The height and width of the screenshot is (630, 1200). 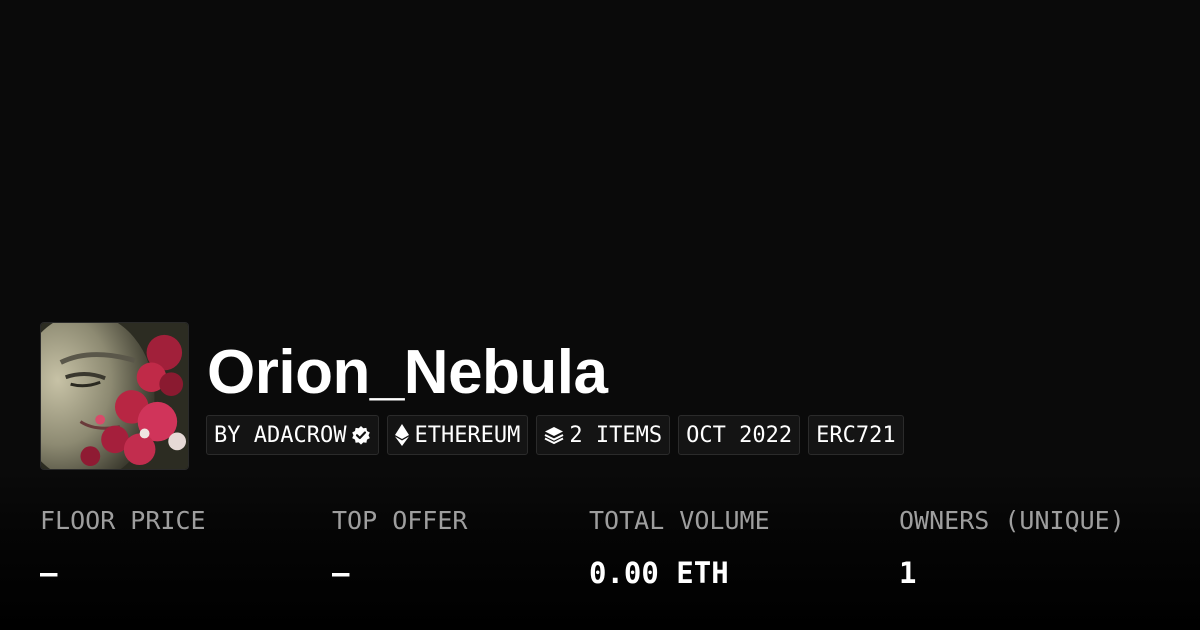 I want to click on avatar-artwork, so click(x=114, y=396).